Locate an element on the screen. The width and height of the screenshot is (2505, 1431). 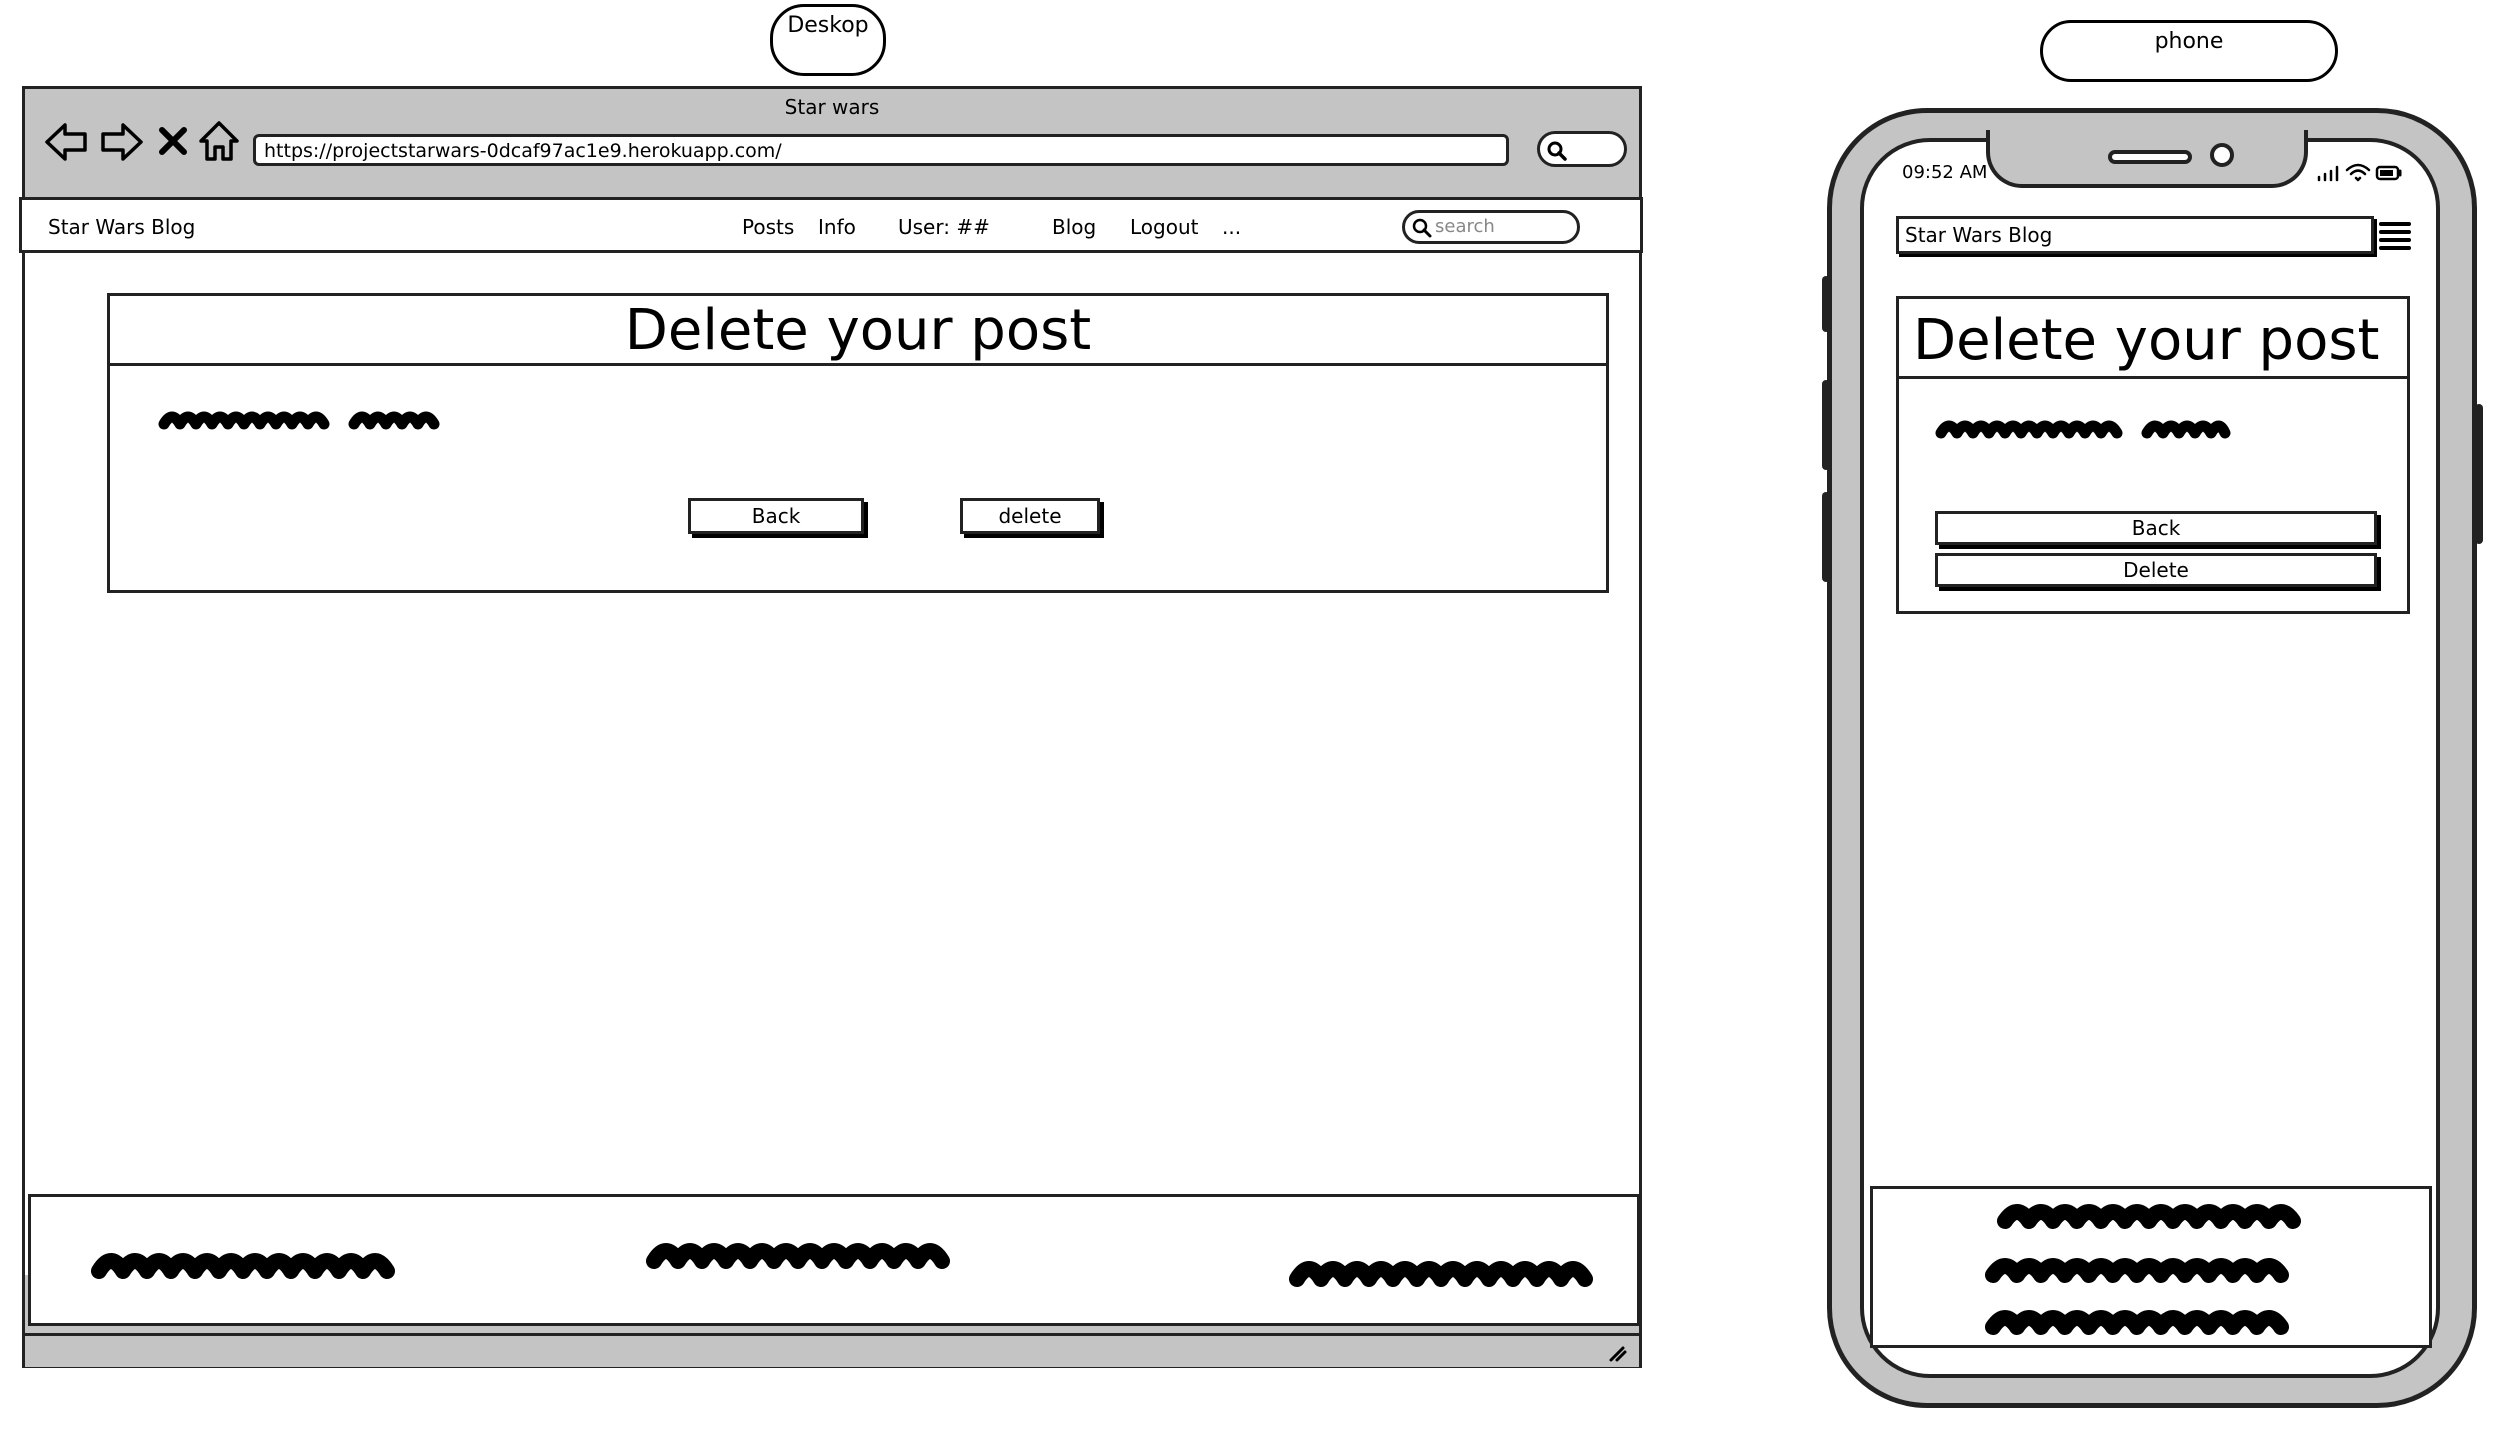
signal-icon is located at coordinates (2328, 173).